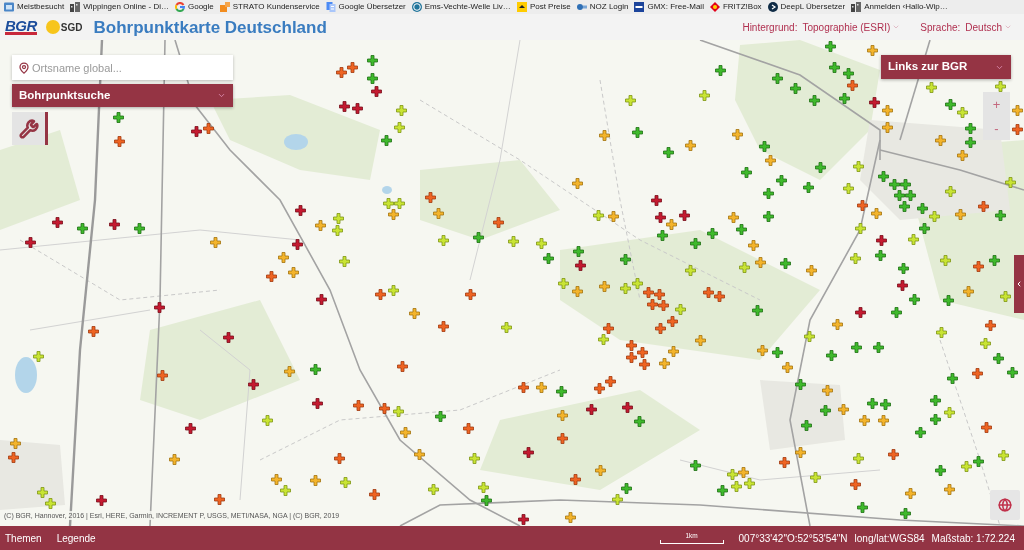 Image resolution: width=1024 pixels, height=550 pixels. I want to click on tools-button, so click(28, 128).